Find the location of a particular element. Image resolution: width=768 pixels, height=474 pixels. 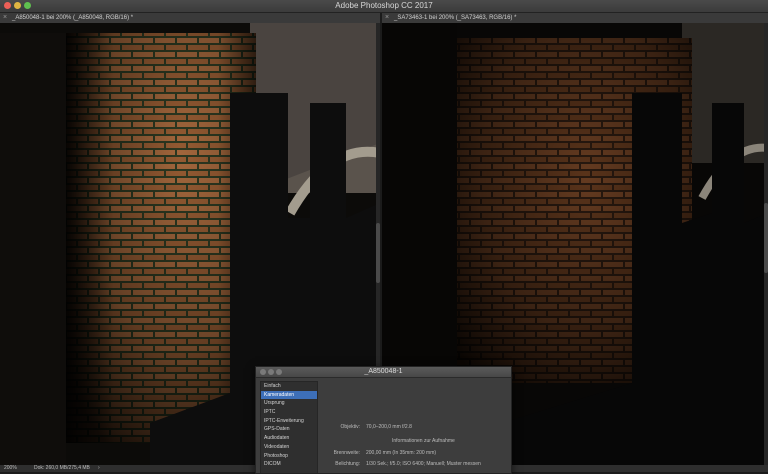

category-item-ursprung: Ursprung is located at coordinates (289, 403).